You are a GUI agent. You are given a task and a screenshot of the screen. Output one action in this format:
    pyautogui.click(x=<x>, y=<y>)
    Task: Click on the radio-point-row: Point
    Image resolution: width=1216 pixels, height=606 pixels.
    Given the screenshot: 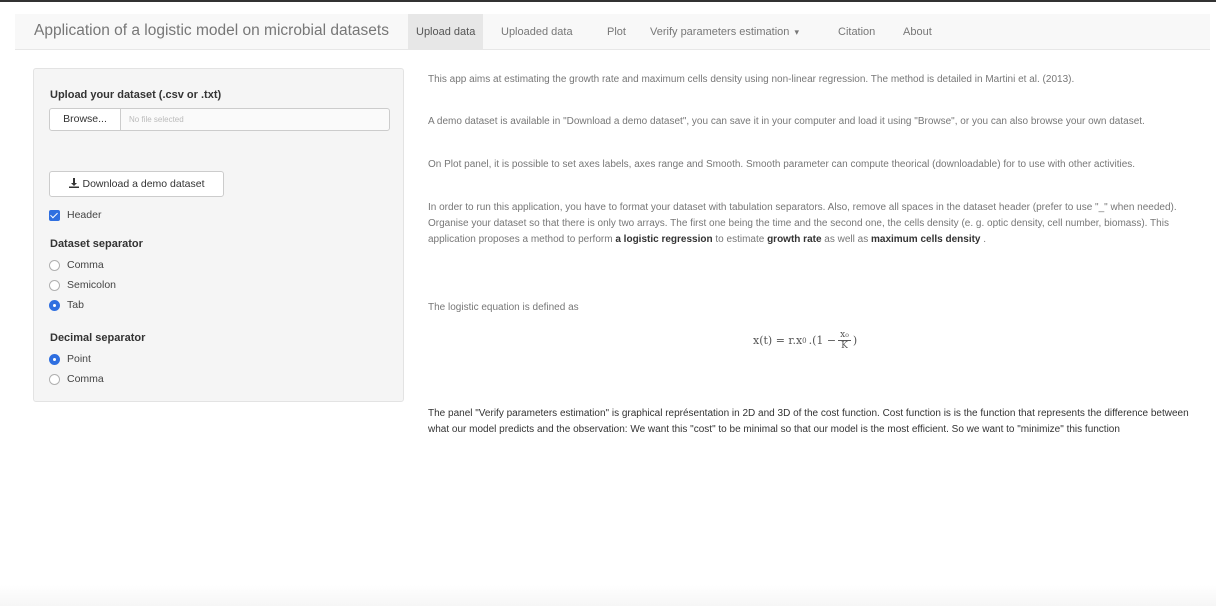 What is the action you would take?
    pyautogui.click(x=70, y=359)
    